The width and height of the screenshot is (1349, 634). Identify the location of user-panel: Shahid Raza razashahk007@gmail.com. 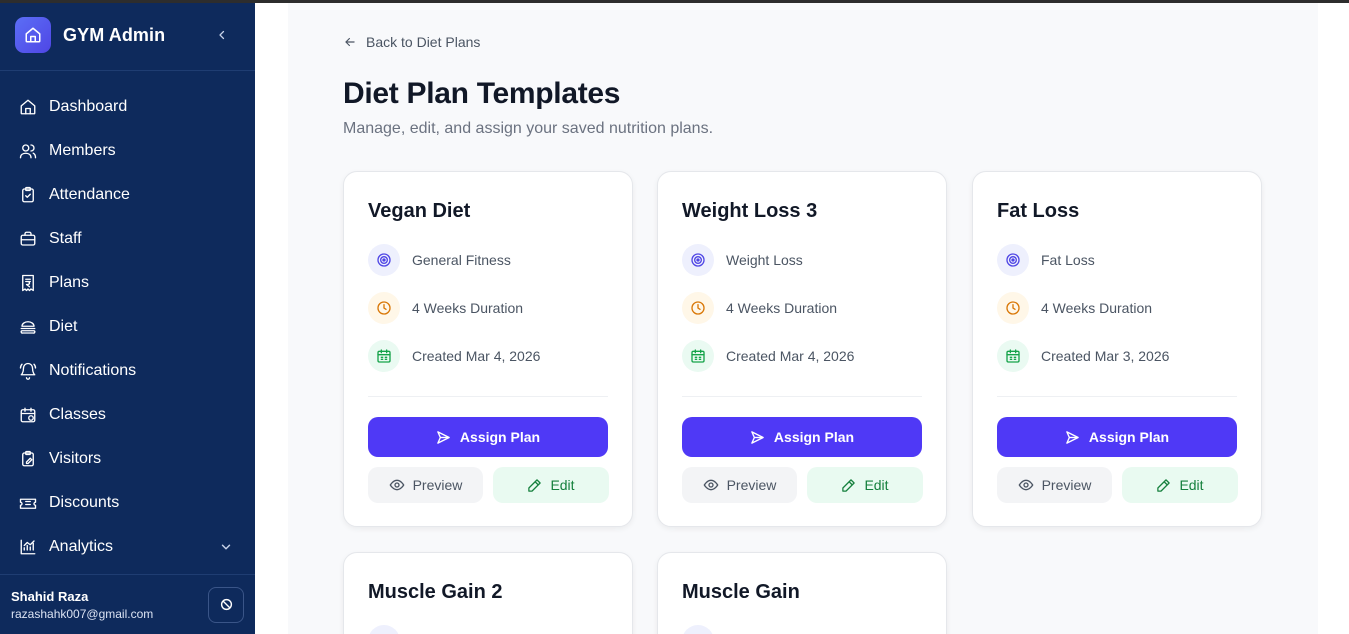
(127, 604).